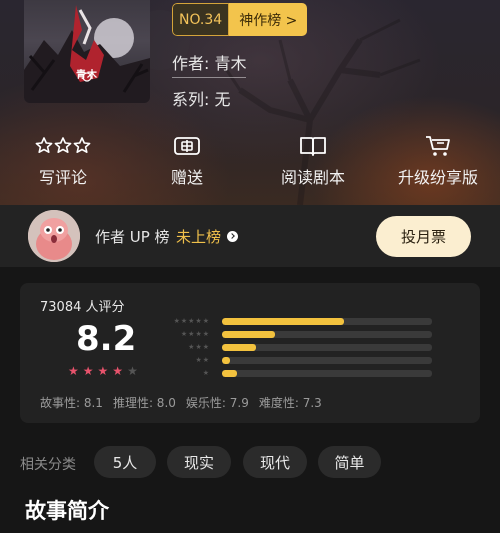  Describe the element at coordinates (313, 146) in the screenshot. I see `open-book-icon` at that location.